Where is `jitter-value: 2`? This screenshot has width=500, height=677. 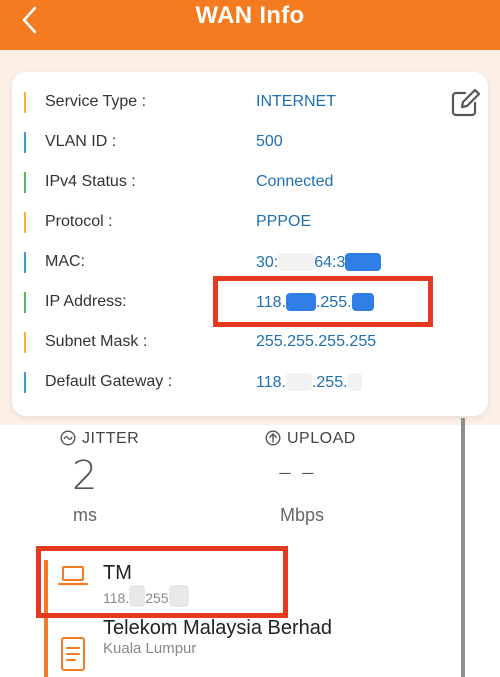 jitter-value: 2 is located at coordinates (85, 476).